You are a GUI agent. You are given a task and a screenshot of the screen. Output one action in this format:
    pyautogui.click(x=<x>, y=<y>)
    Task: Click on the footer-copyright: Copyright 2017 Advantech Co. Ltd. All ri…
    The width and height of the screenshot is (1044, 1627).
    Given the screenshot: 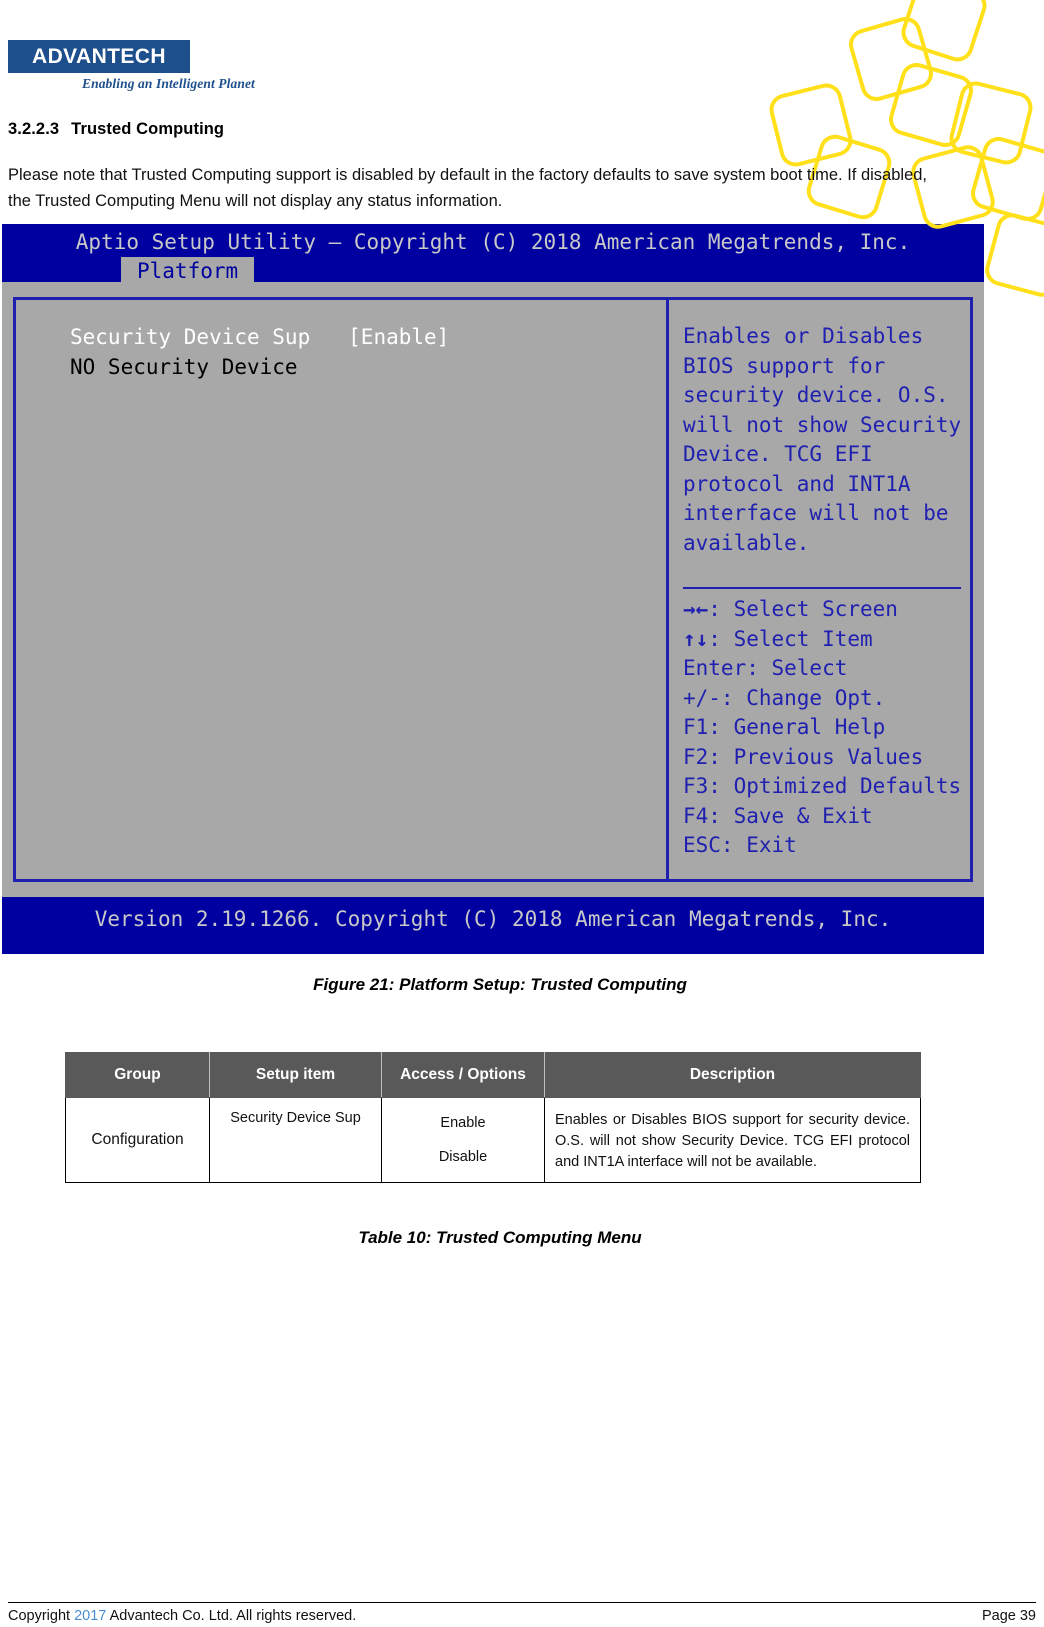 What is the action you would take?
    pyautogui.click(x=182, y=1616)
    